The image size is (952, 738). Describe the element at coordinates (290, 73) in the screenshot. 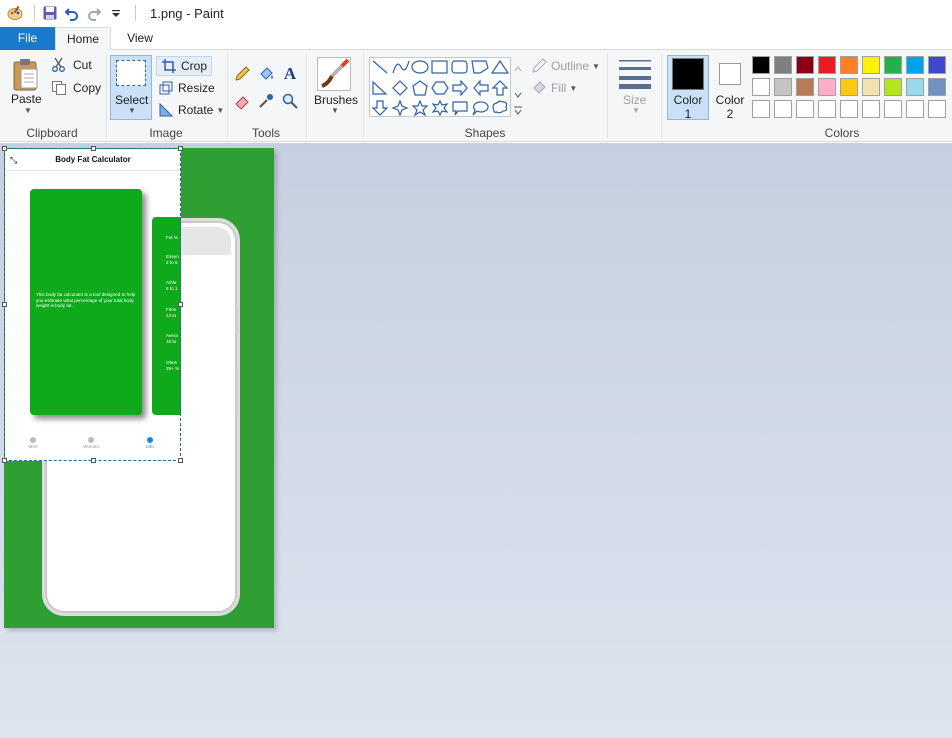

I see `text-icon: A` at that location.